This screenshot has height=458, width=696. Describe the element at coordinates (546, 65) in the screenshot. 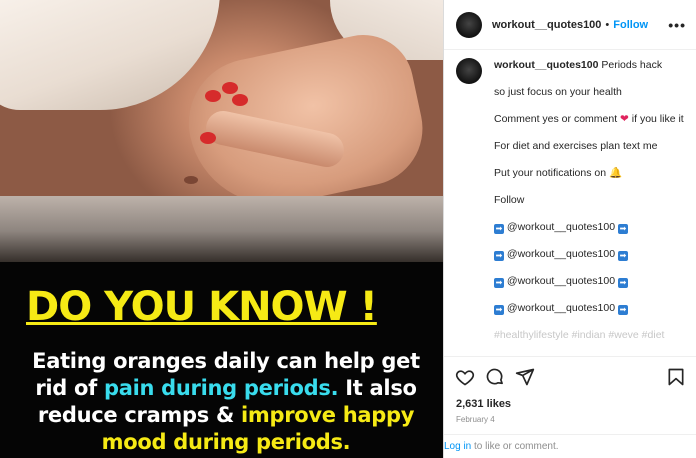

I see `caption-username: workout__quotes100` at that location.